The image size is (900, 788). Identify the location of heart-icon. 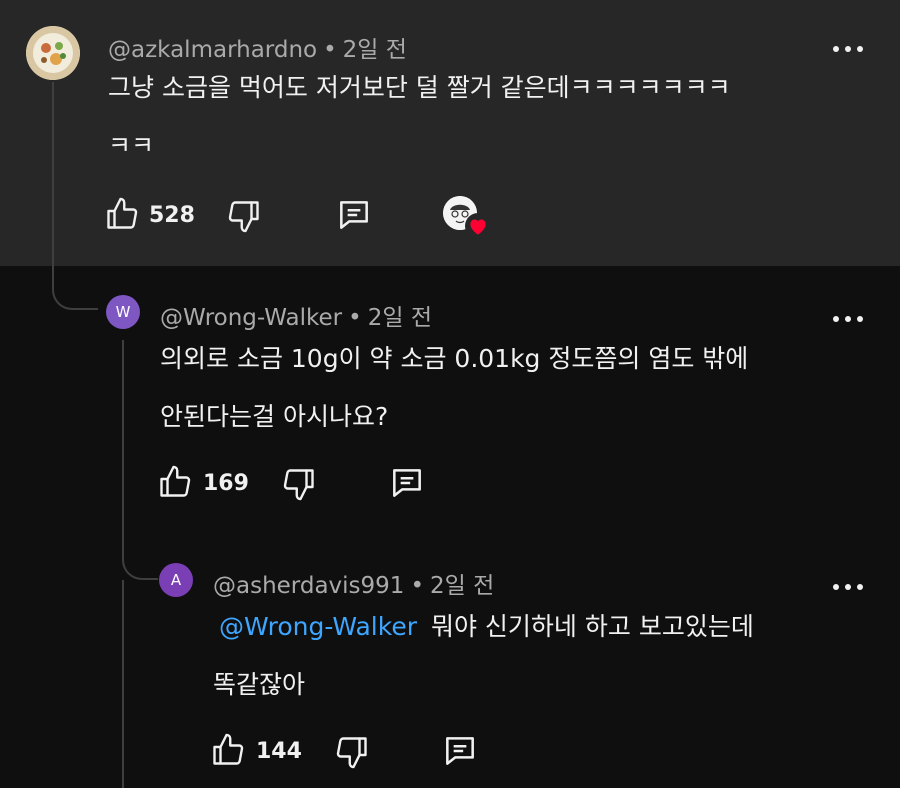
(478, 226).